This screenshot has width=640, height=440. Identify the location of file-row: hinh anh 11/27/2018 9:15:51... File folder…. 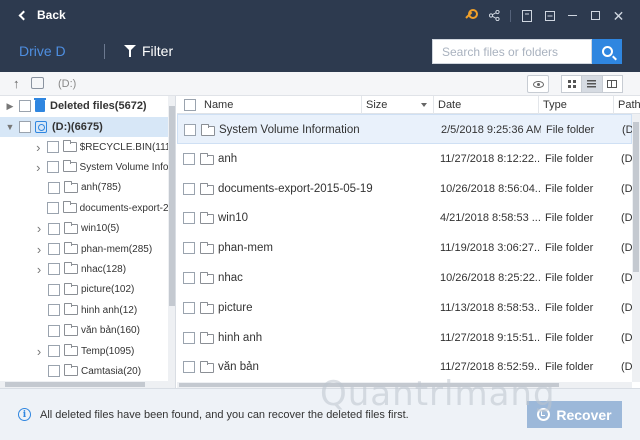
(404, 338).